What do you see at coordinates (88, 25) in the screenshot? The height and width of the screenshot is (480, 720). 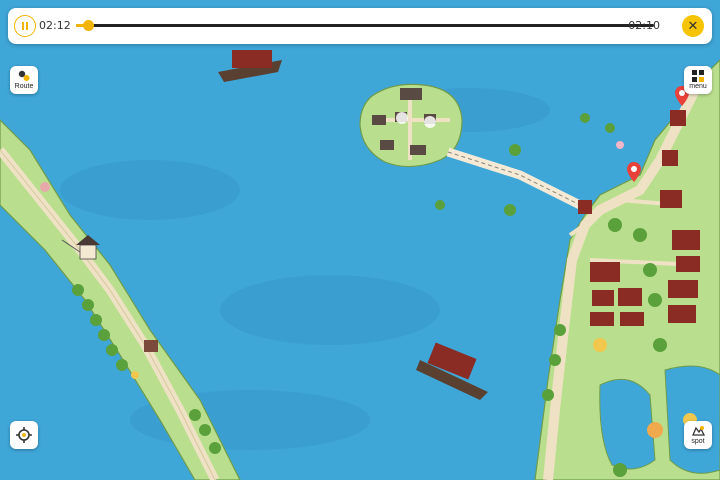 I see `progress-handle` at bounding box center [88, 25].